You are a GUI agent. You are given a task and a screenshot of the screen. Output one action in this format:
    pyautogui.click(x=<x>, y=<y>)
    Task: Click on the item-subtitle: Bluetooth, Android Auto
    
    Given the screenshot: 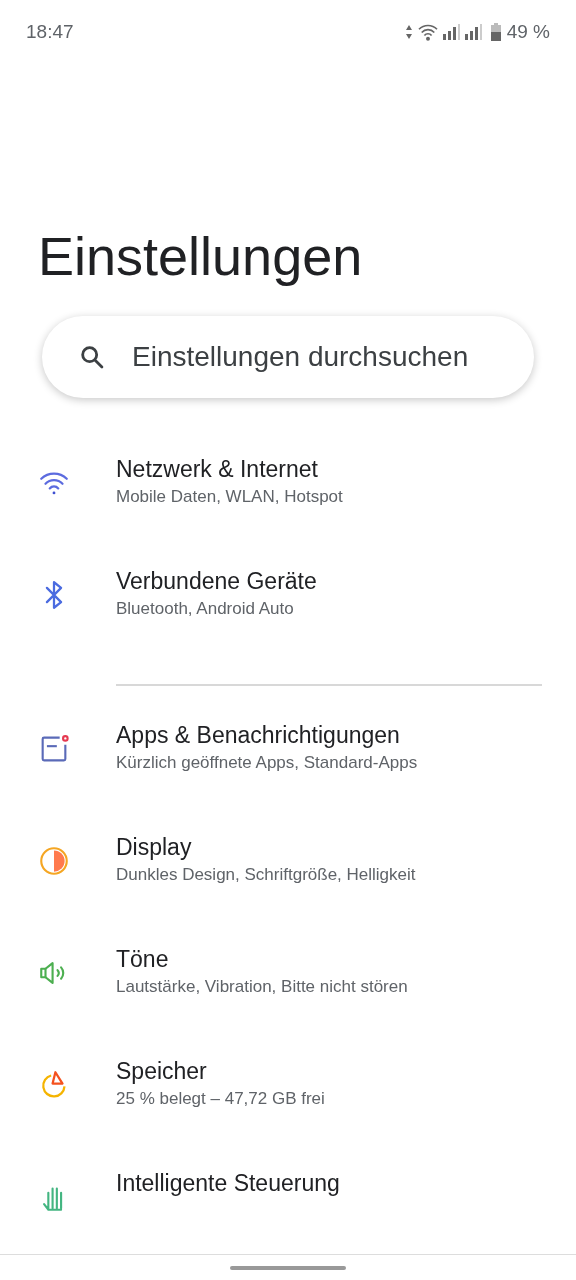 What is the action you would take?
    pyautogui.click(x=205, y=609)
    